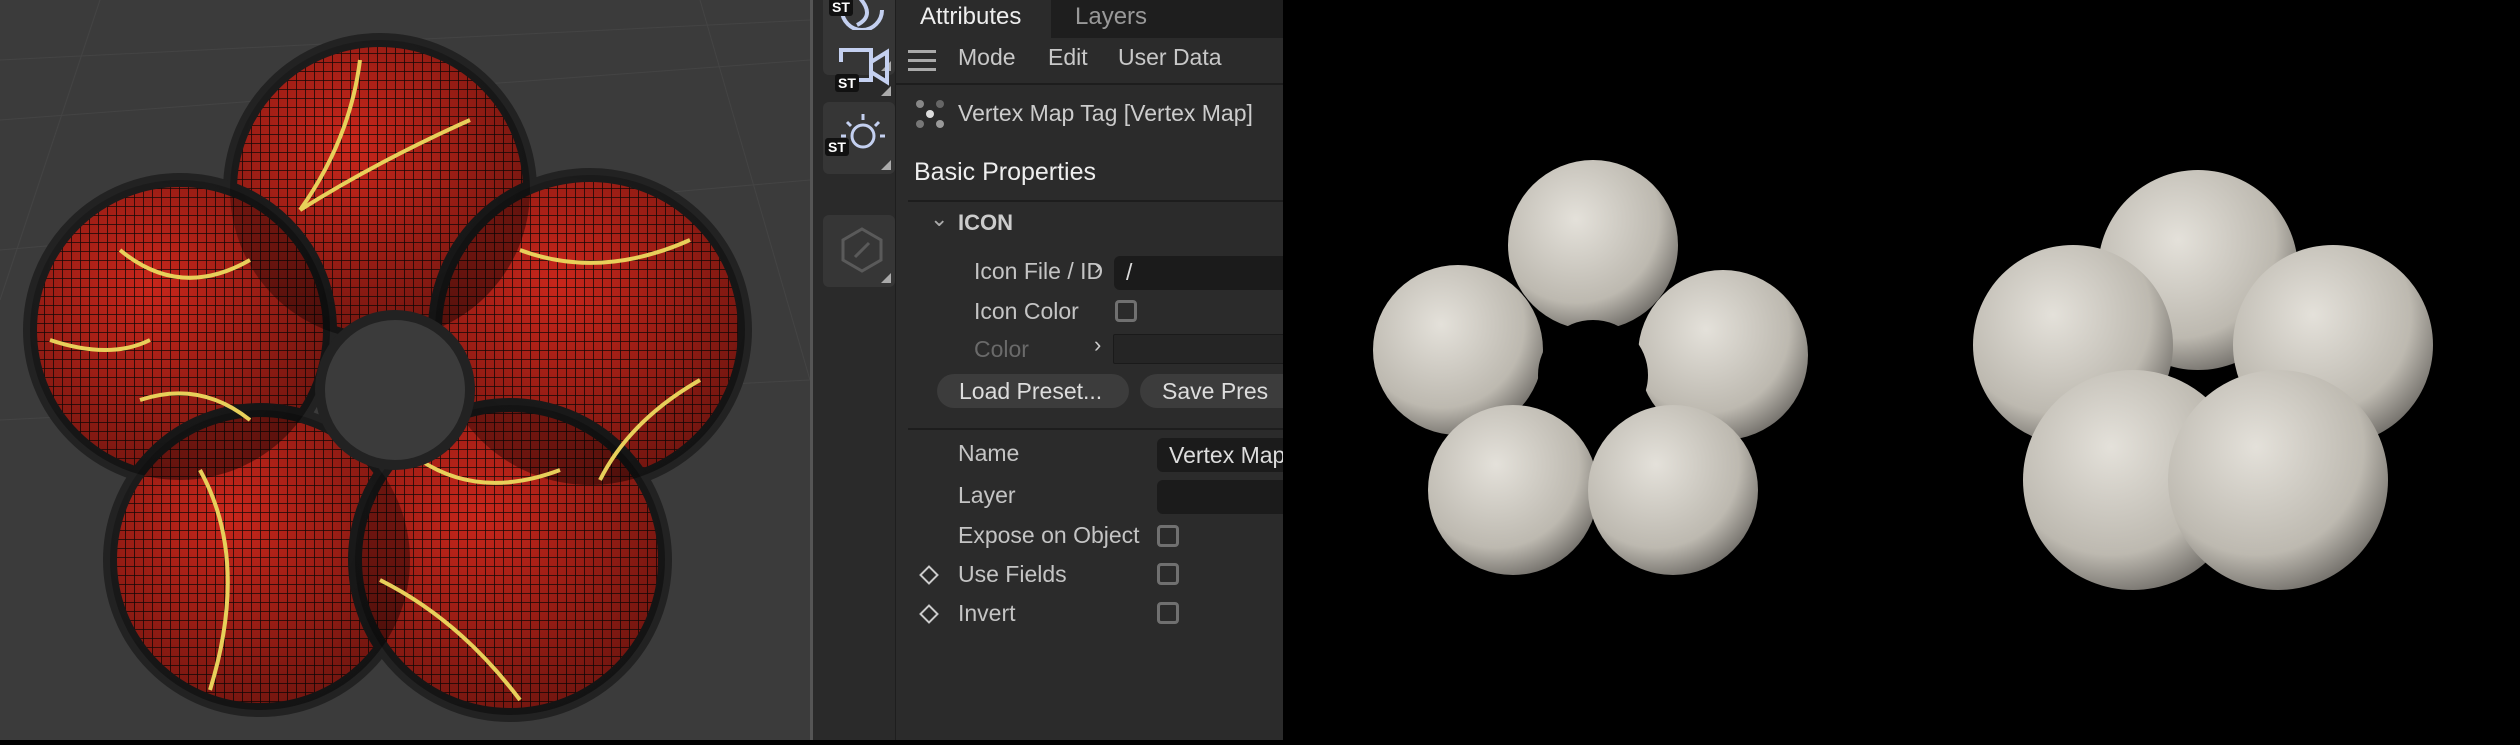 The height and width of the screenshot is (745, 2520). What do you see at coordinates (973, 19) in the screenshot?
I see `tab-attributes: Attributes` at bounding box center [973, 19].